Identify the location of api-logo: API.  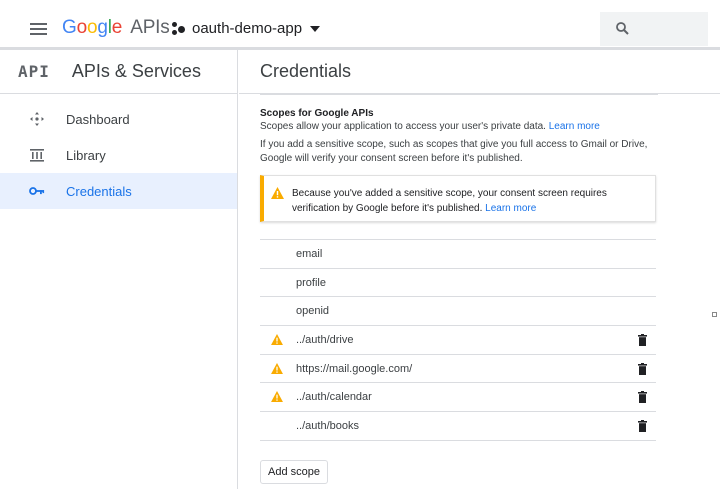
(34, 71).